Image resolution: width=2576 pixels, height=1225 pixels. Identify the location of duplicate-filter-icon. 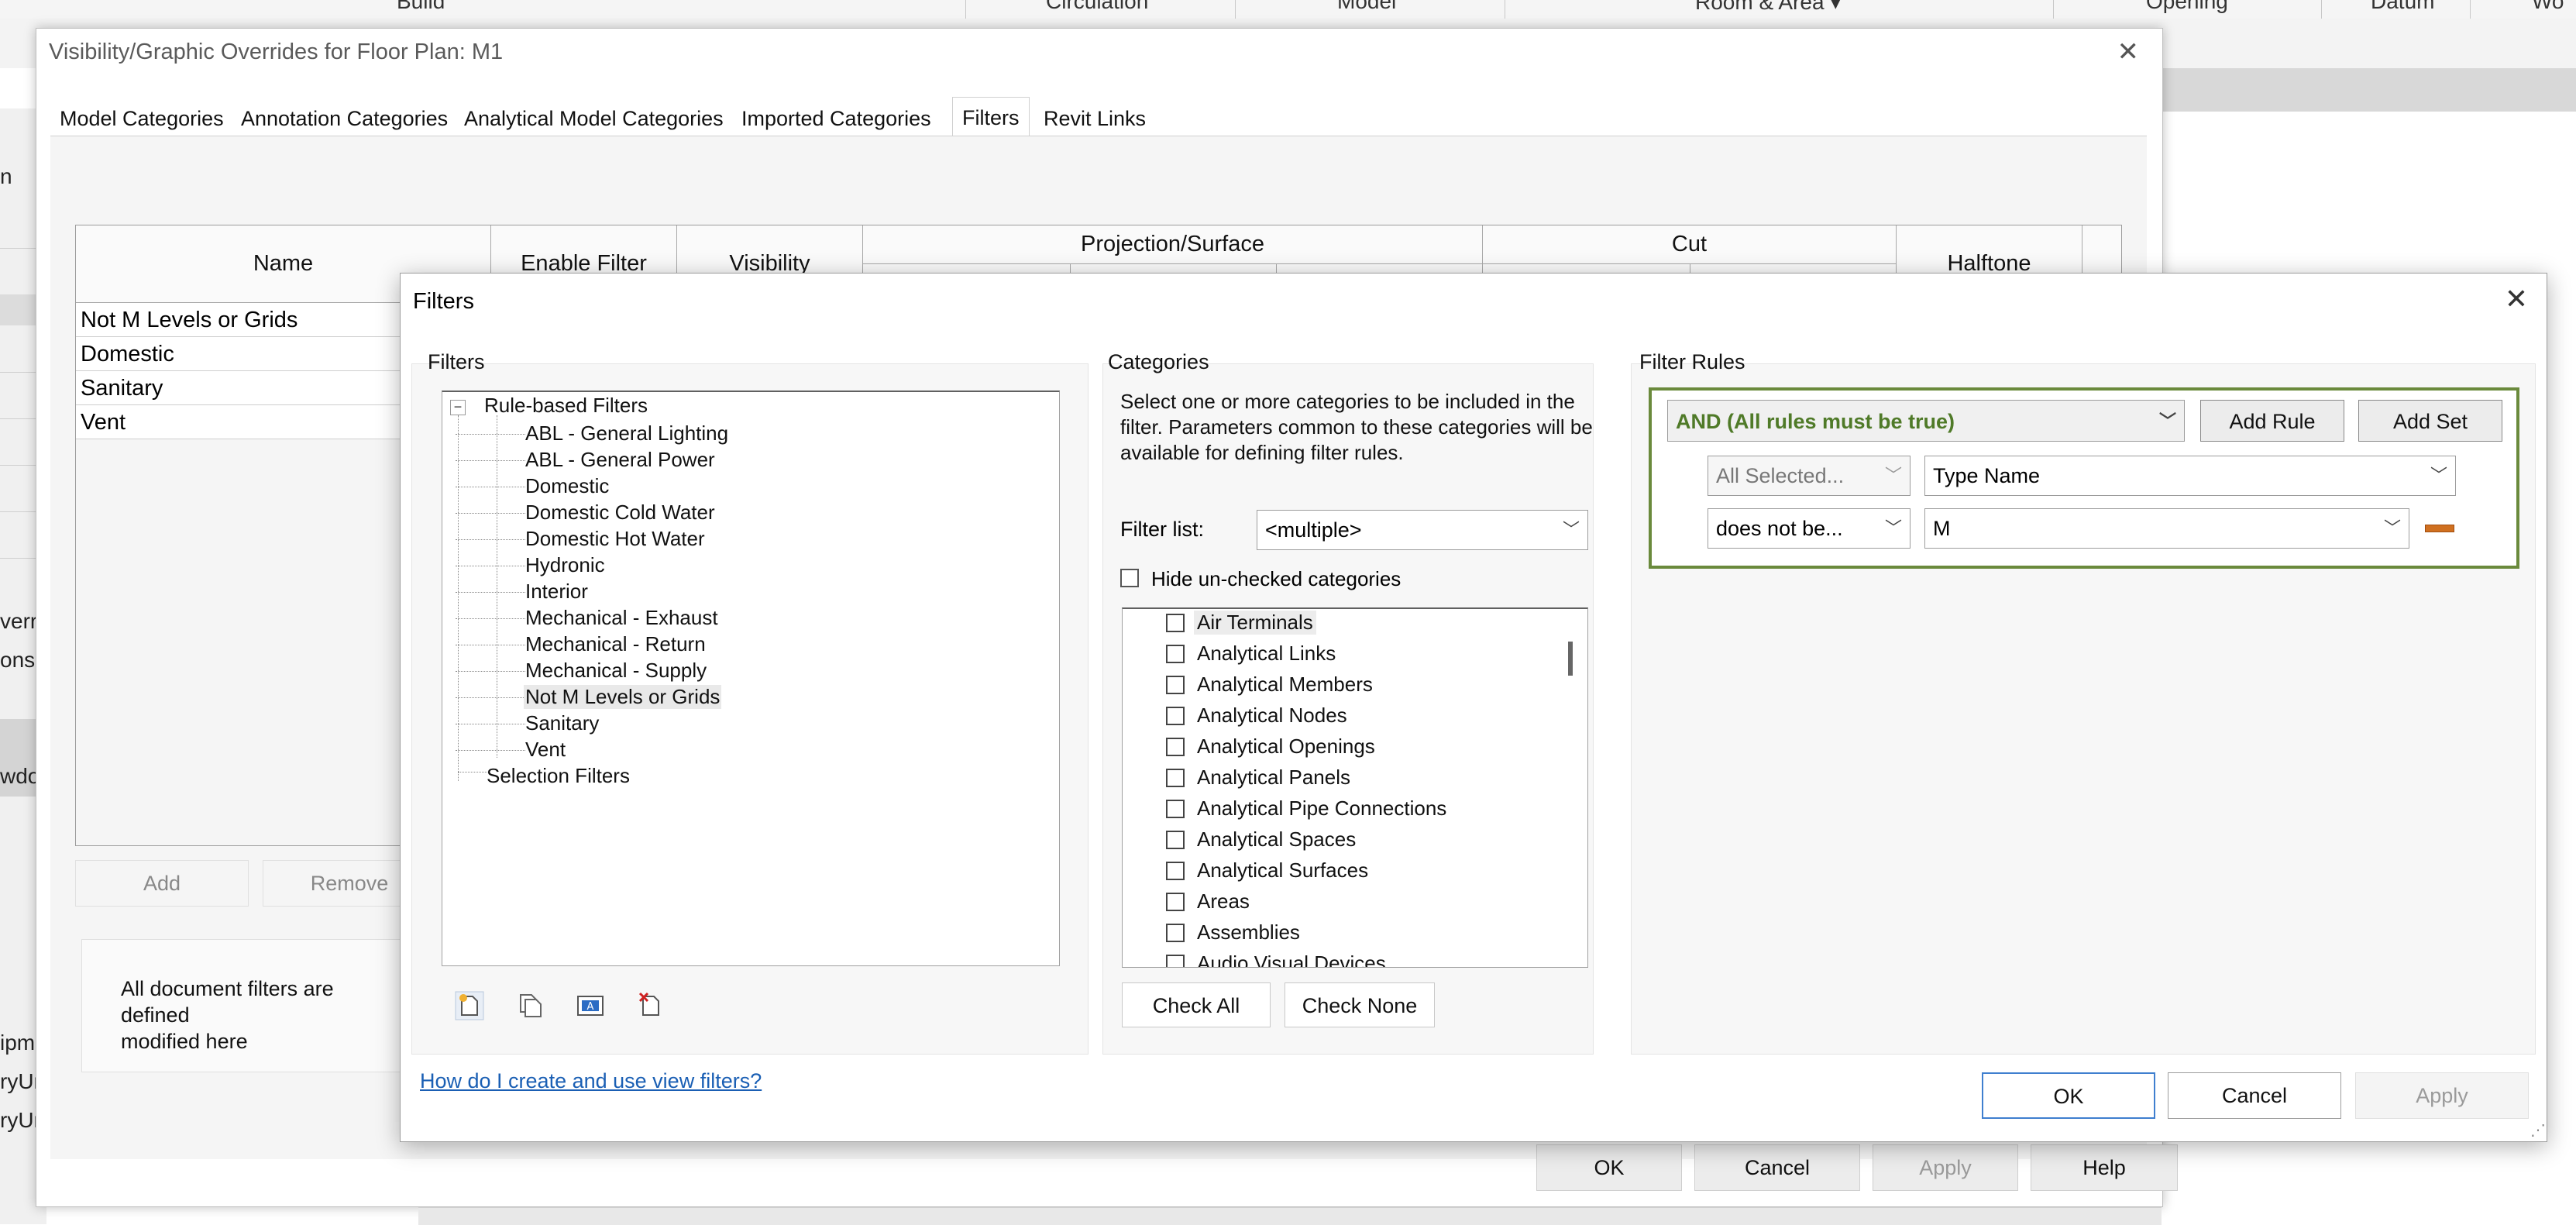
(530, 1006).